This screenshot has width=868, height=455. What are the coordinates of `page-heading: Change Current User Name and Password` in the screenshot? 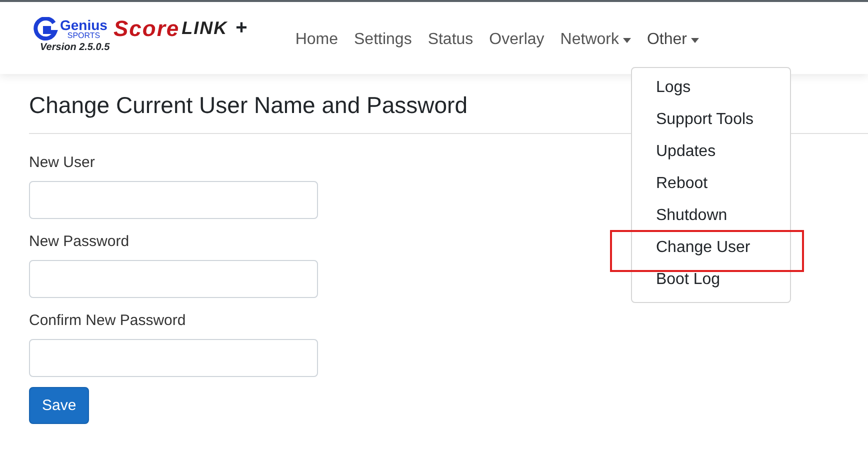 It's located at (248, 105).